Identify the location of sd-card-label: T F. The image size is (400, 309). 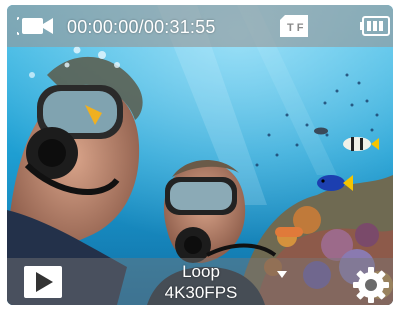
(295, 28).